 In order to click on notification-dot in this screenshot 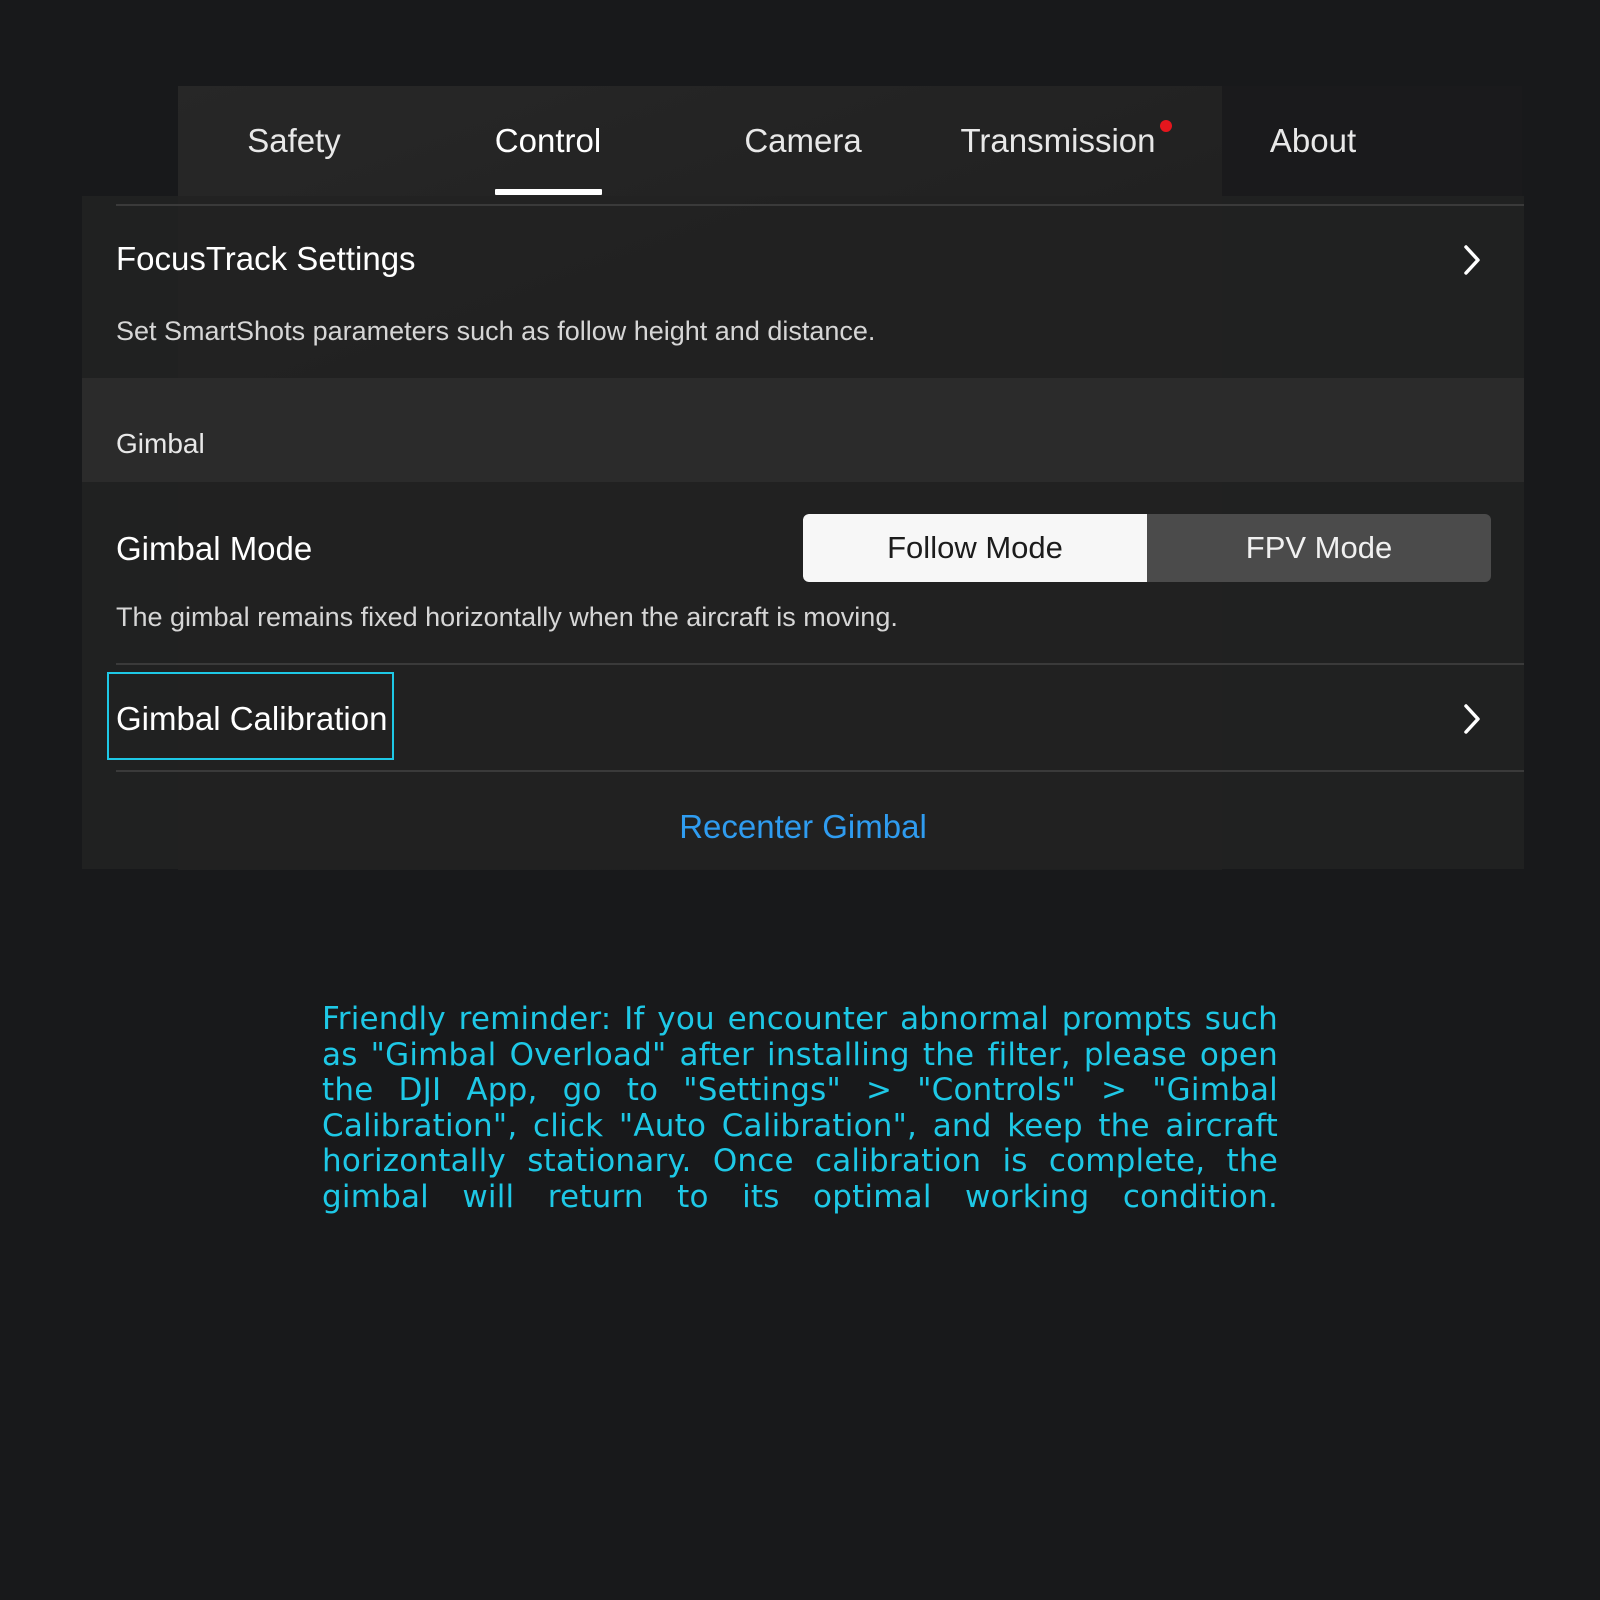, I will do `click(1166, 126)`.